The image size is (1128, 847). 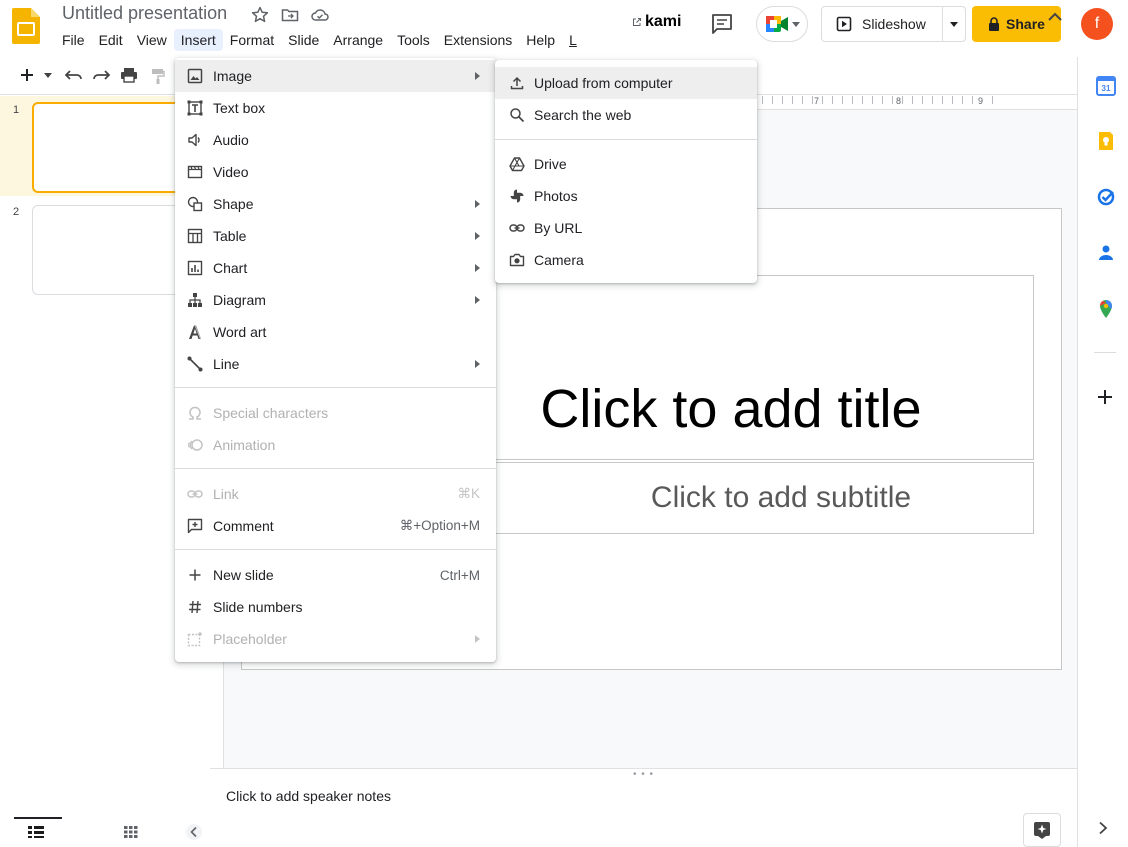 What do you see at coordinates (335, 607) in the screenshot?
I see `insert-slide-numbers-item: Slide numbers` at bounding box center [335, 607].